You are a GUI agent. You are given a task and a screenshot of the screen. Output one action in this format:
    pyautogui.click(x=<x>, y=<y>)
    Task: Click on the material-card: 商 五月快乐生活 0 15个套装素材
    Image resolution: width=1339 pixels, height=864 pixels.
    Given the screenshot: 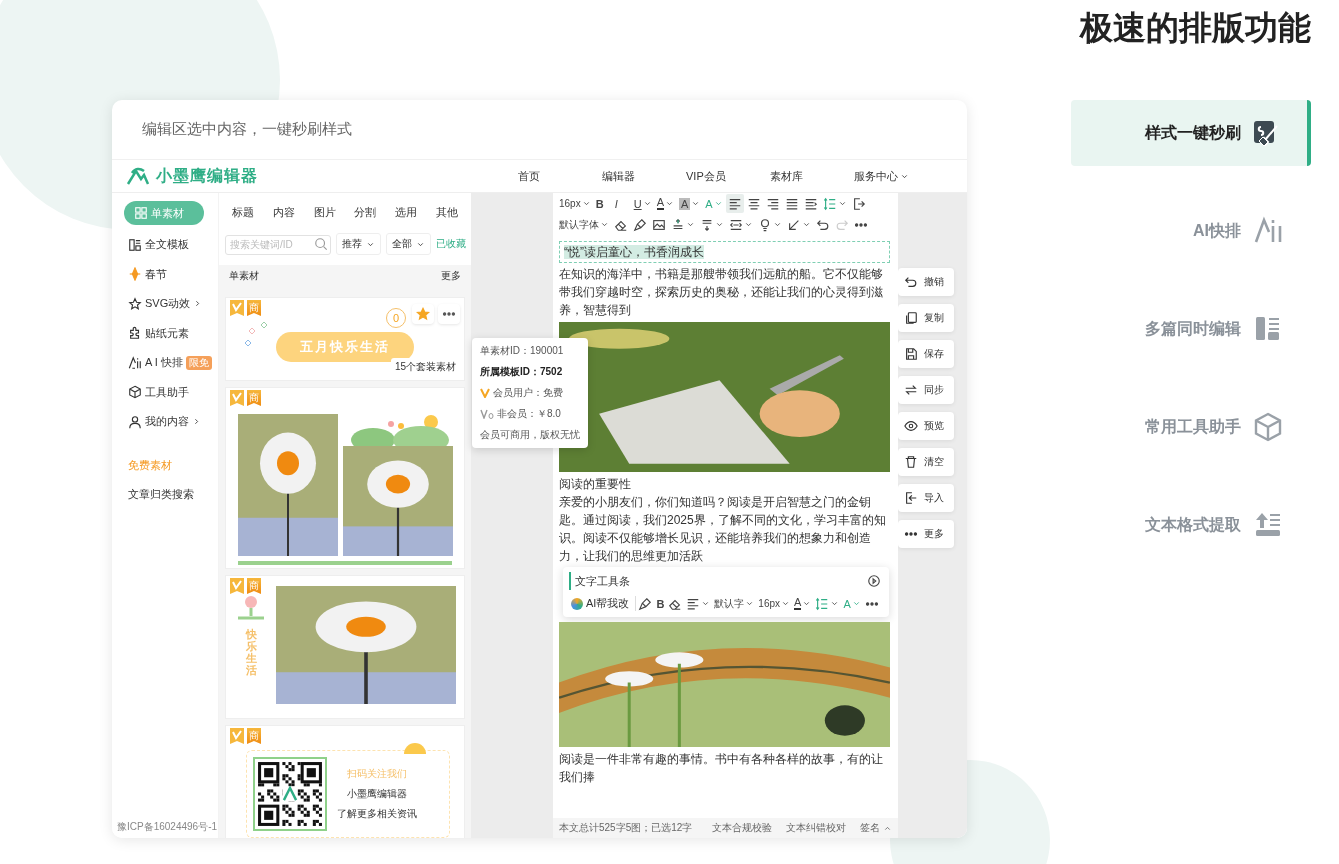 What is the action you would take?
    pyautogui.click(x=345, y=339)
    